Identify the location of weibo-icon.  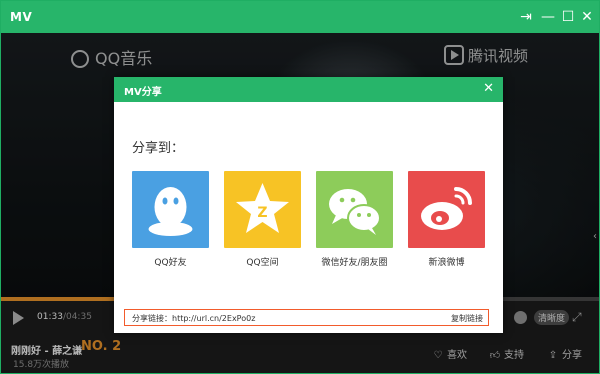
(446, 208).